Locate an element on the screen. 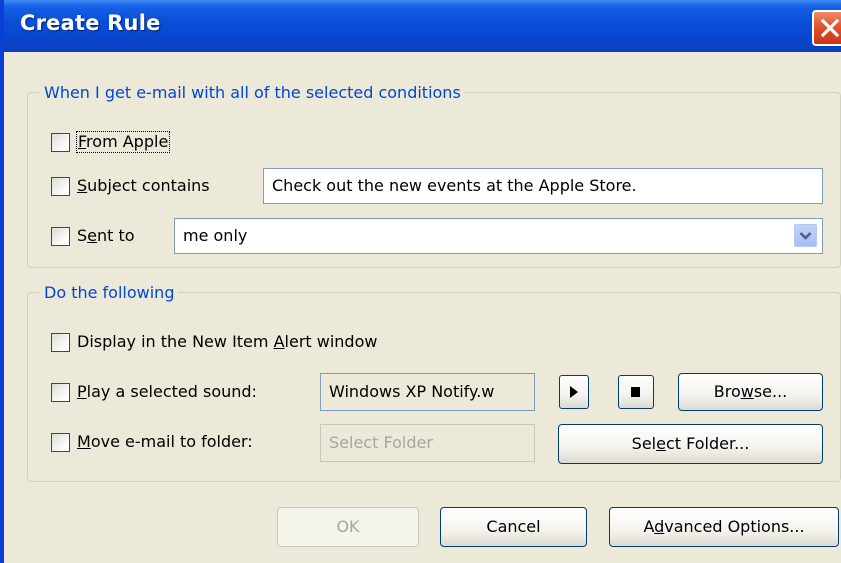  sent-to-checkbox is located at coordinates (60, 236).